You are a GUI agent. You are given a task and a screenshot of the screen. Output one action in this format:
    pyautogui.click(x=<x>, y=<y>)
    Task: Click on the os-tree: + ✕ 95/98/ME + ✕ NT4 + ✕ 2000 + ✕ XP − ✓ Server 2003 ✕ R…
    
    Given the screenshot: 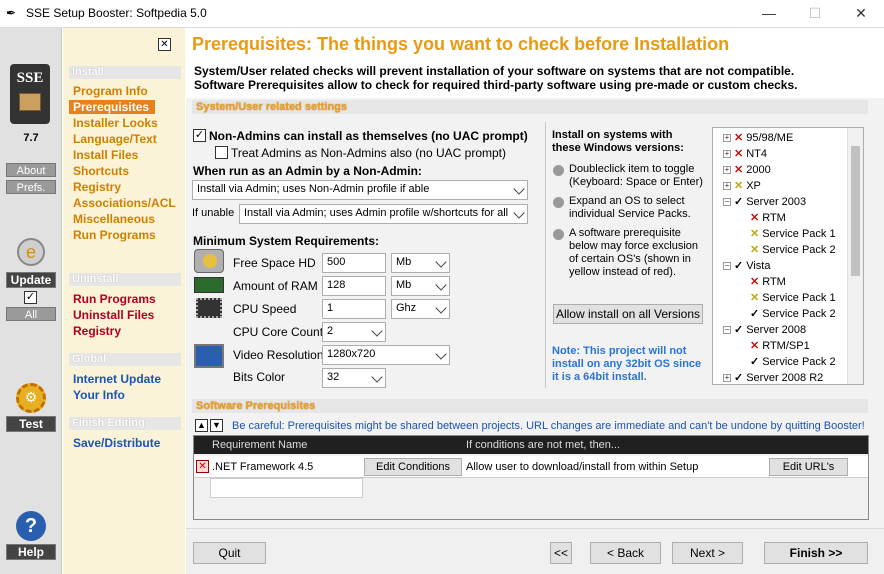 What is the action you would take?
    pyautogui.click(x=788, y=256)
    